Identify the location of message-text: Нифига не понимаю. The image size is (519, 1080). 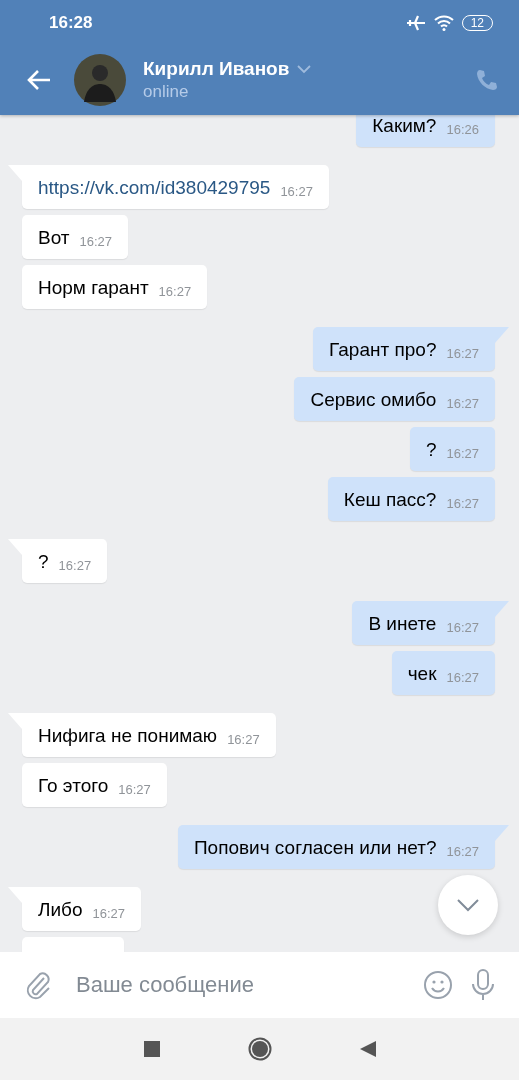
(128, 736).